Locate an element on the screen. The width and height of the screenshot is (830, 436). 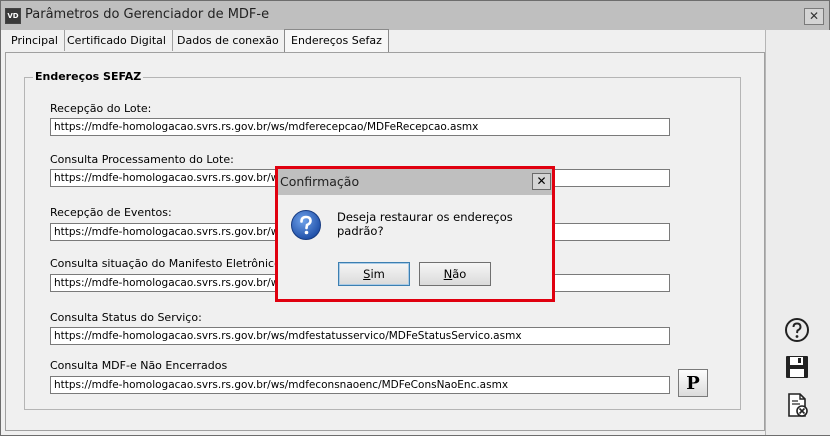
yes-label: im is located at coordinates (377, 274).